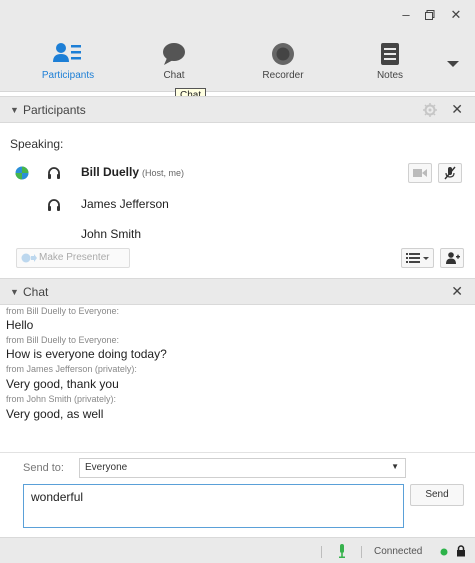  I want to click on toolbar-more-button, so click(456, 64).